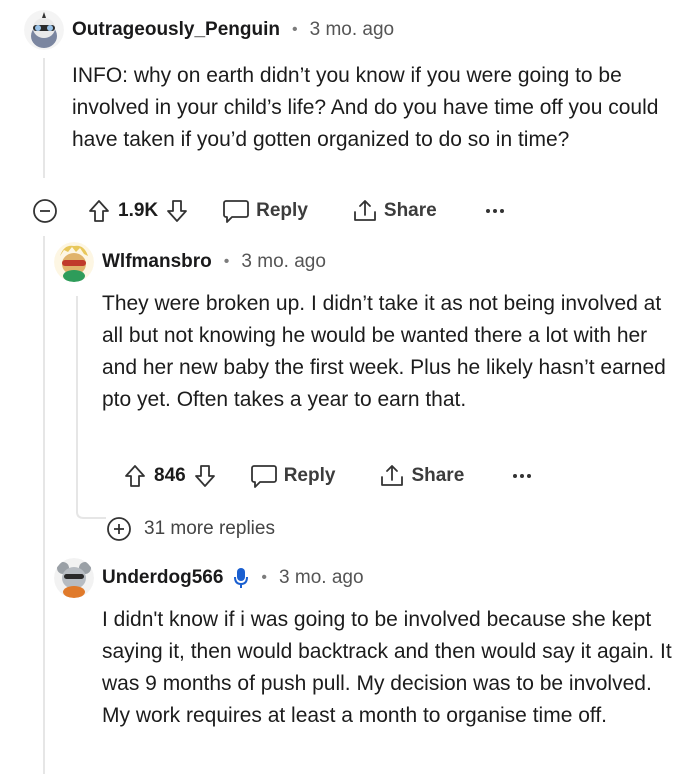  I want to click on more-replies-link: 31 more replies, so click(175, 522).